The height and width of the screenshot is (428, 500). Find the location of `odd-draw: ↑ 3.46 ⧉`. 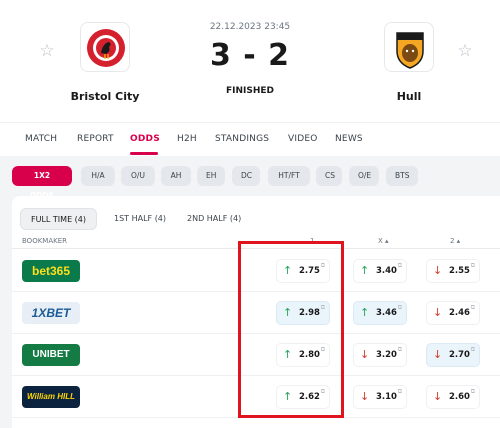

odd-draw: ↑ 3.46 ⧉ is located at coordinates (380, 313).